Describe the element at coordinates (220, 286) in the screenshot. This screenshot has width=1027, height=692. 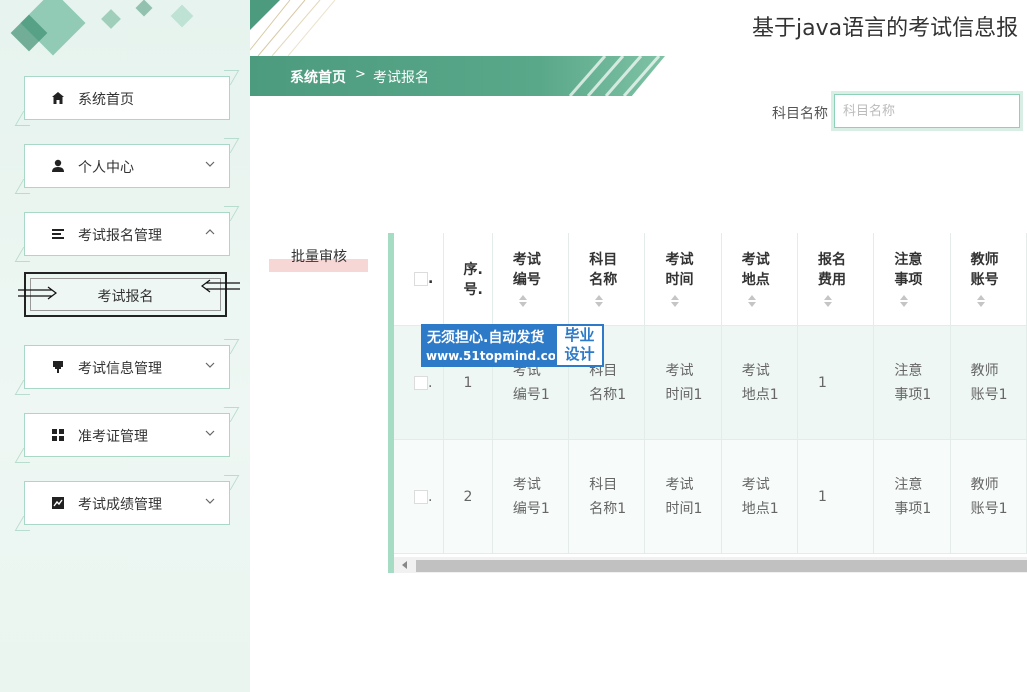
I see `arrow-left-icon` at that location.